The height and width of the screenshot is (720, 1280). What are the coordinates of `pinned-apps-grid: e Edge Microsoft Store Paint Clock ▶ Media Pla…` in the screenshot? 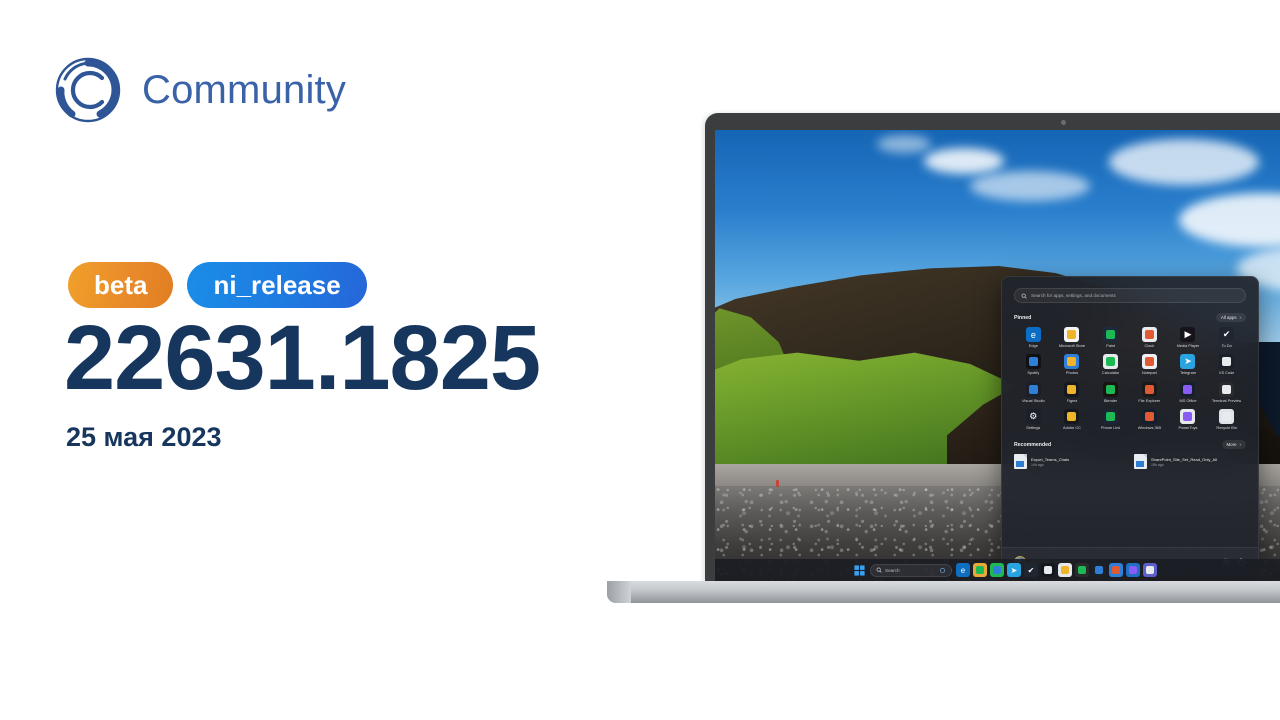 It's located at (1130, 378).